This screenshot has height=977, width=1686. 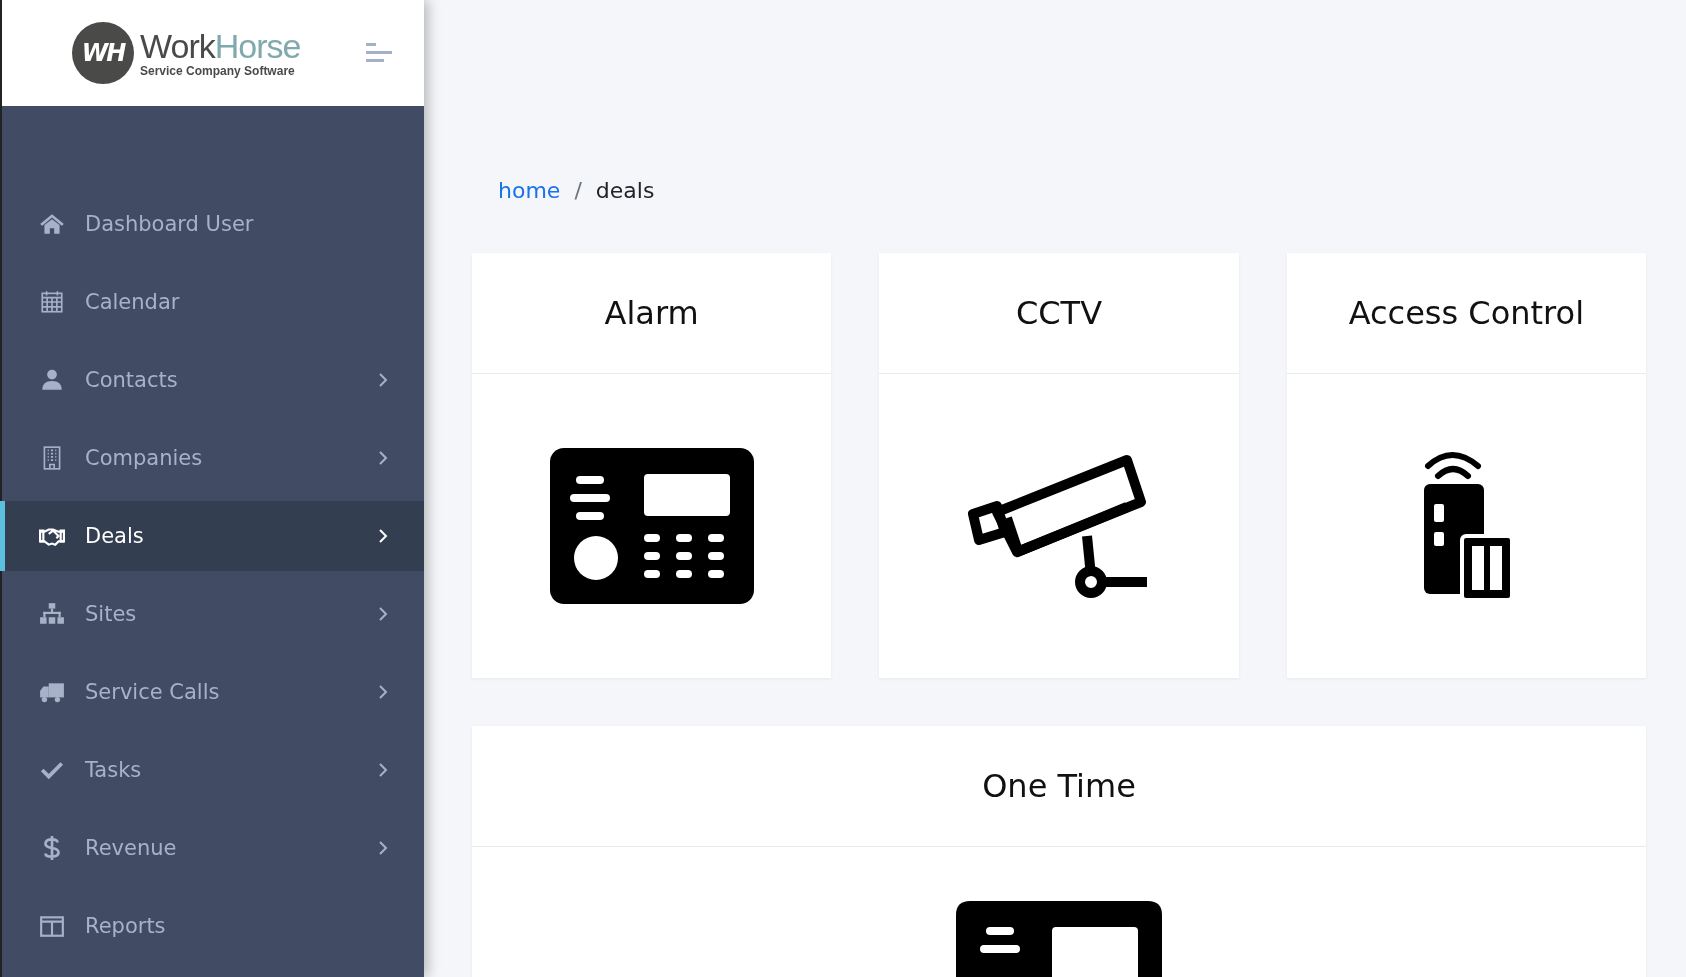 What do you see at coordinates (379, 53) in the screenshot?
I see `menu-icon` at bounding box center [379, 53].